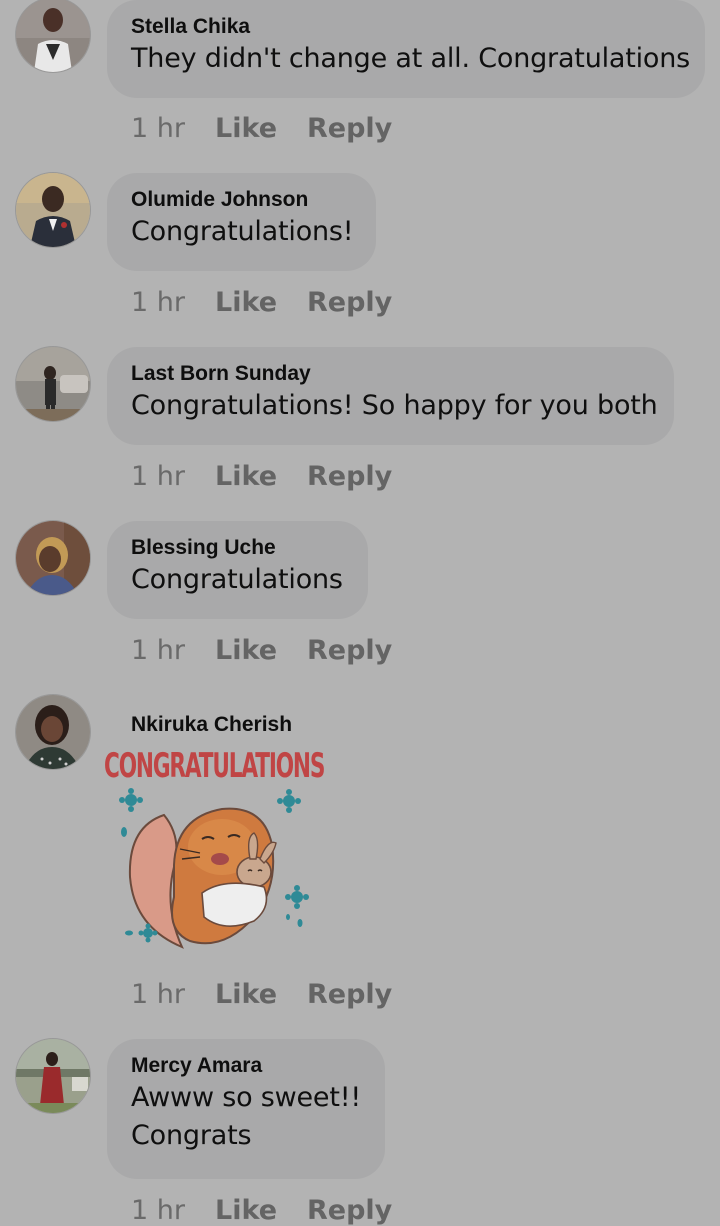 This screenshot has height=1226, width=720. What do you see at coordinates (241, 200) in the screenshot?
I see `comment-author: Olumide Johnson` at bounding box center [241, 200].